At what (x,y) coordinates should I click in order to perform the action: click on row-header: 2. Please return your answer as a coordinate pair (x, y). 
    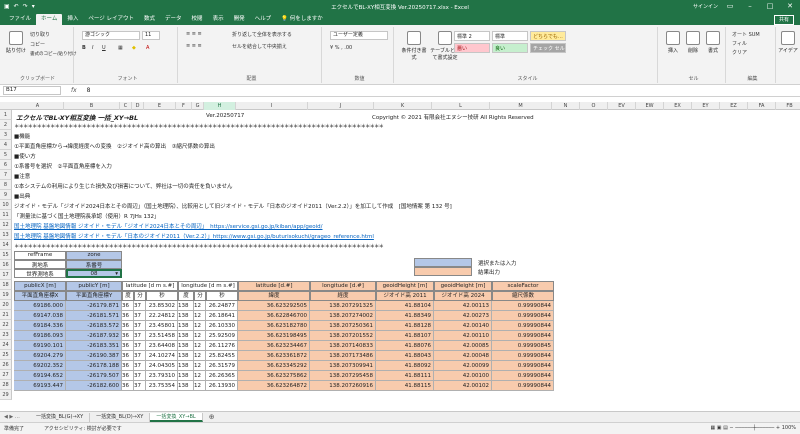
    Looking at the image, I should click on (6, 125).